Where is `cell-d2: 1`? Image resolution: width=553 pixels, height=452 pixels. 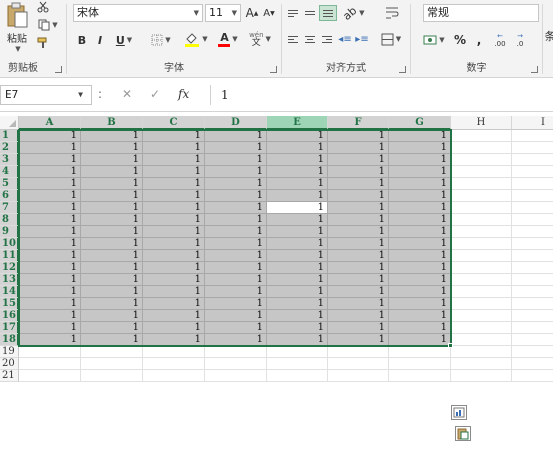
cell-d2: 1 is located at coordinates (236, 148).